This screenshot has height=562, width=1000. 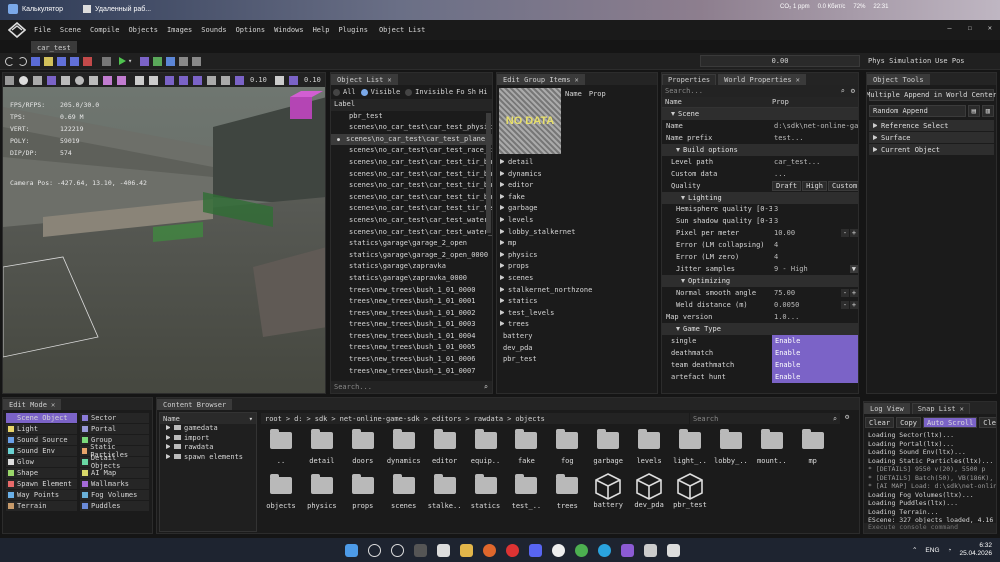 I want to click on property-row: Sun shadow quality [0-3] 3, so click(x=760, y=221).